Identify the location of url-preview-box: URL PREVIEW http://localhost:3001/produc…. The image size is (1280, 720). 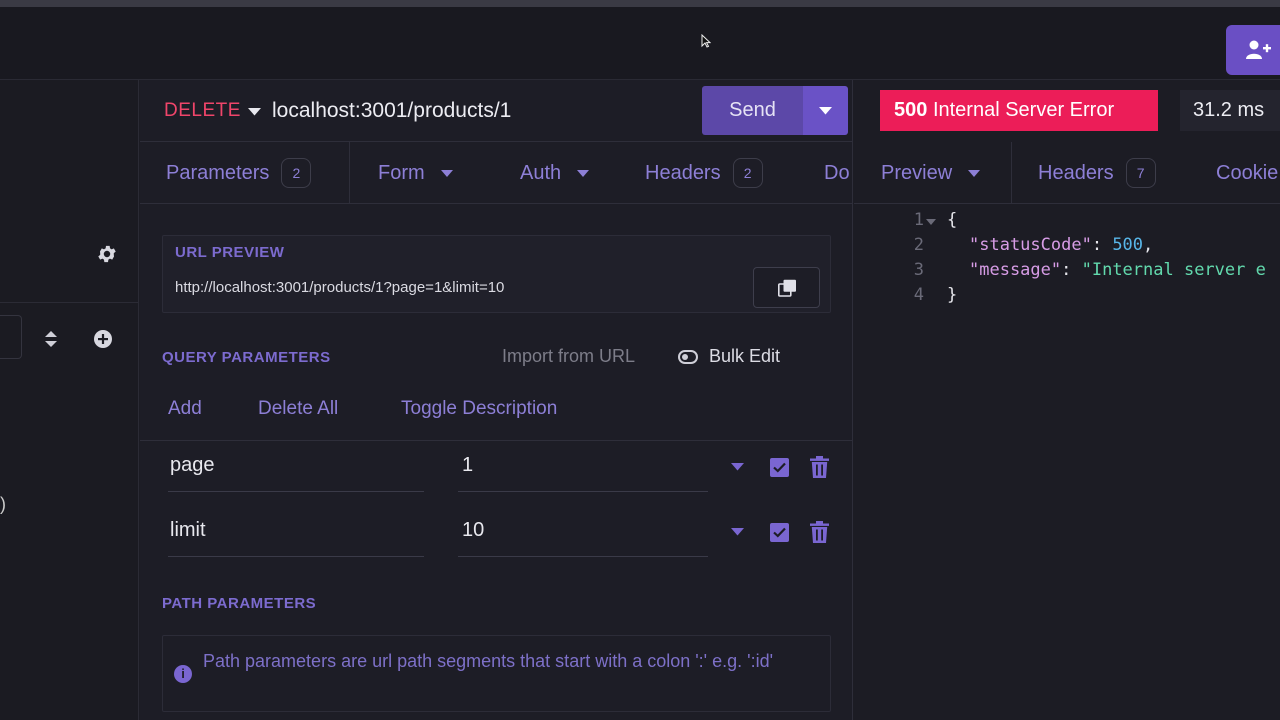
(496, 274).